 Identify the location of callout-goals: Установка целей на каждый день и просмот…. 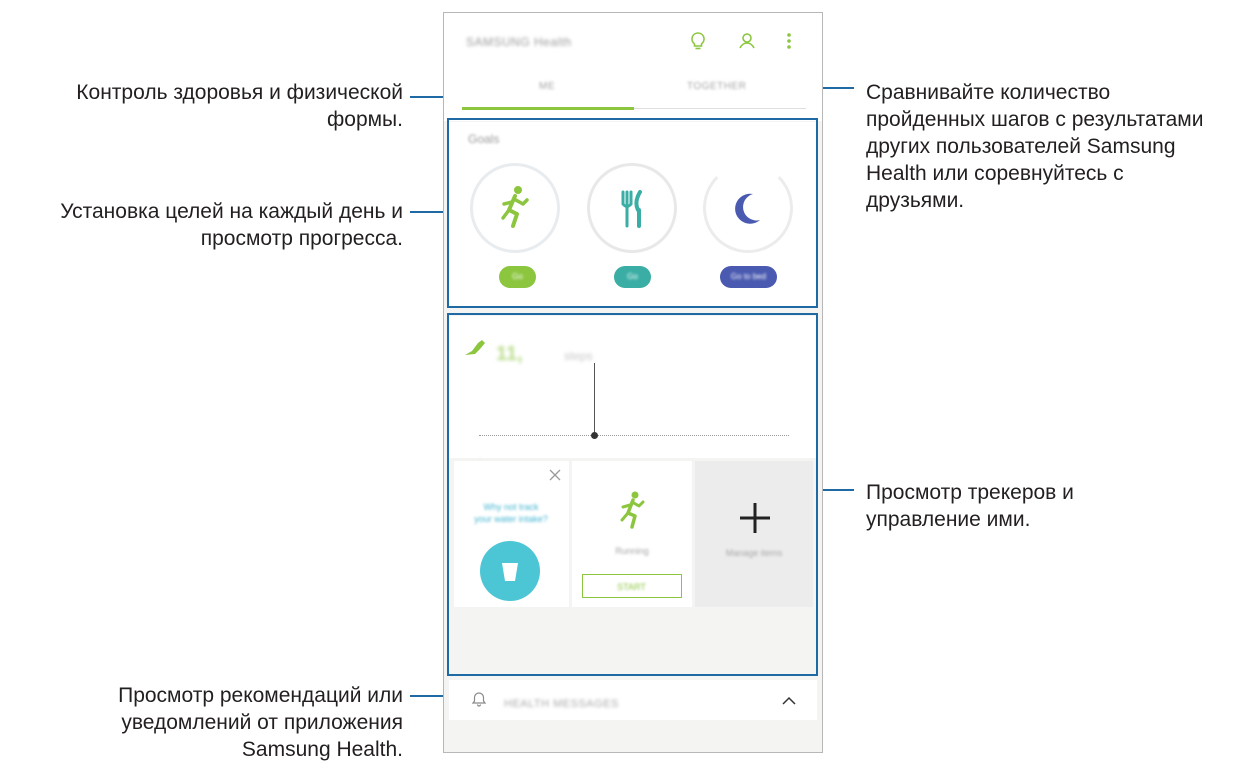
(231, 225).